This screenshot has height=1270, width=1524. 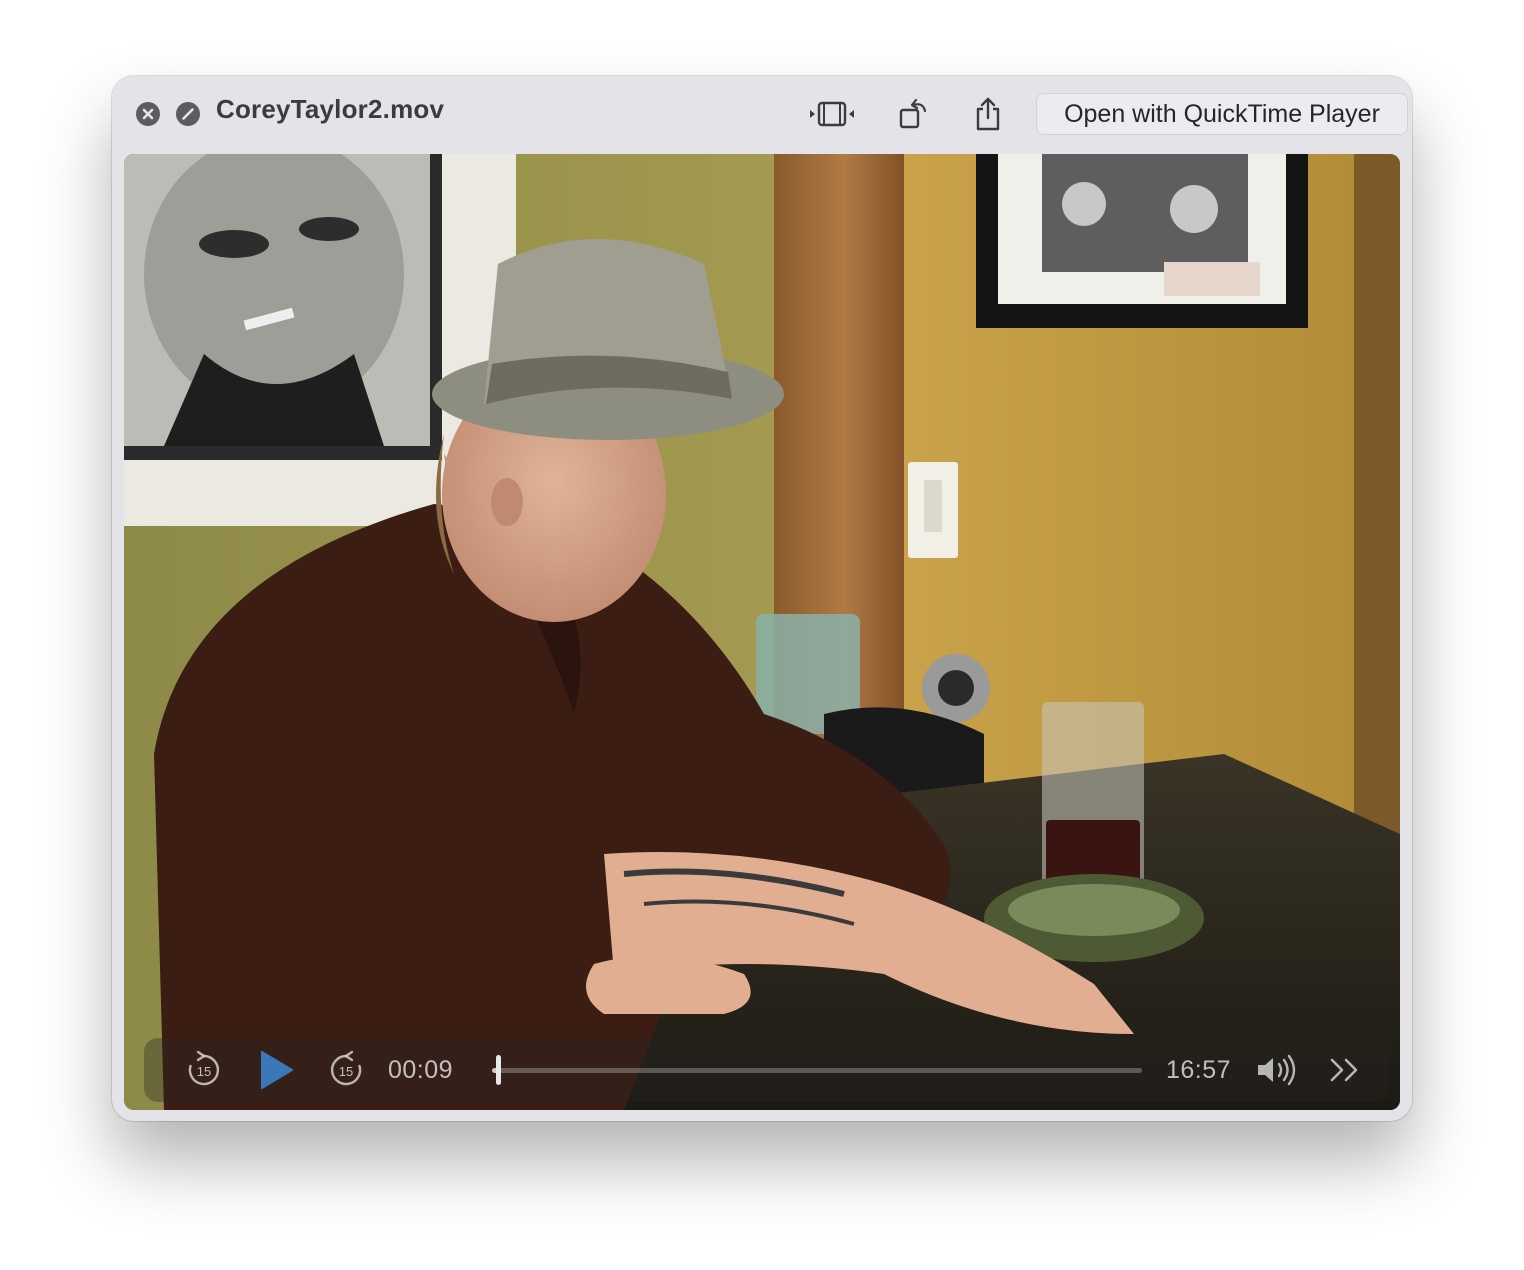 I want to click on scrubber-handle, so click(x=498, y=1070).